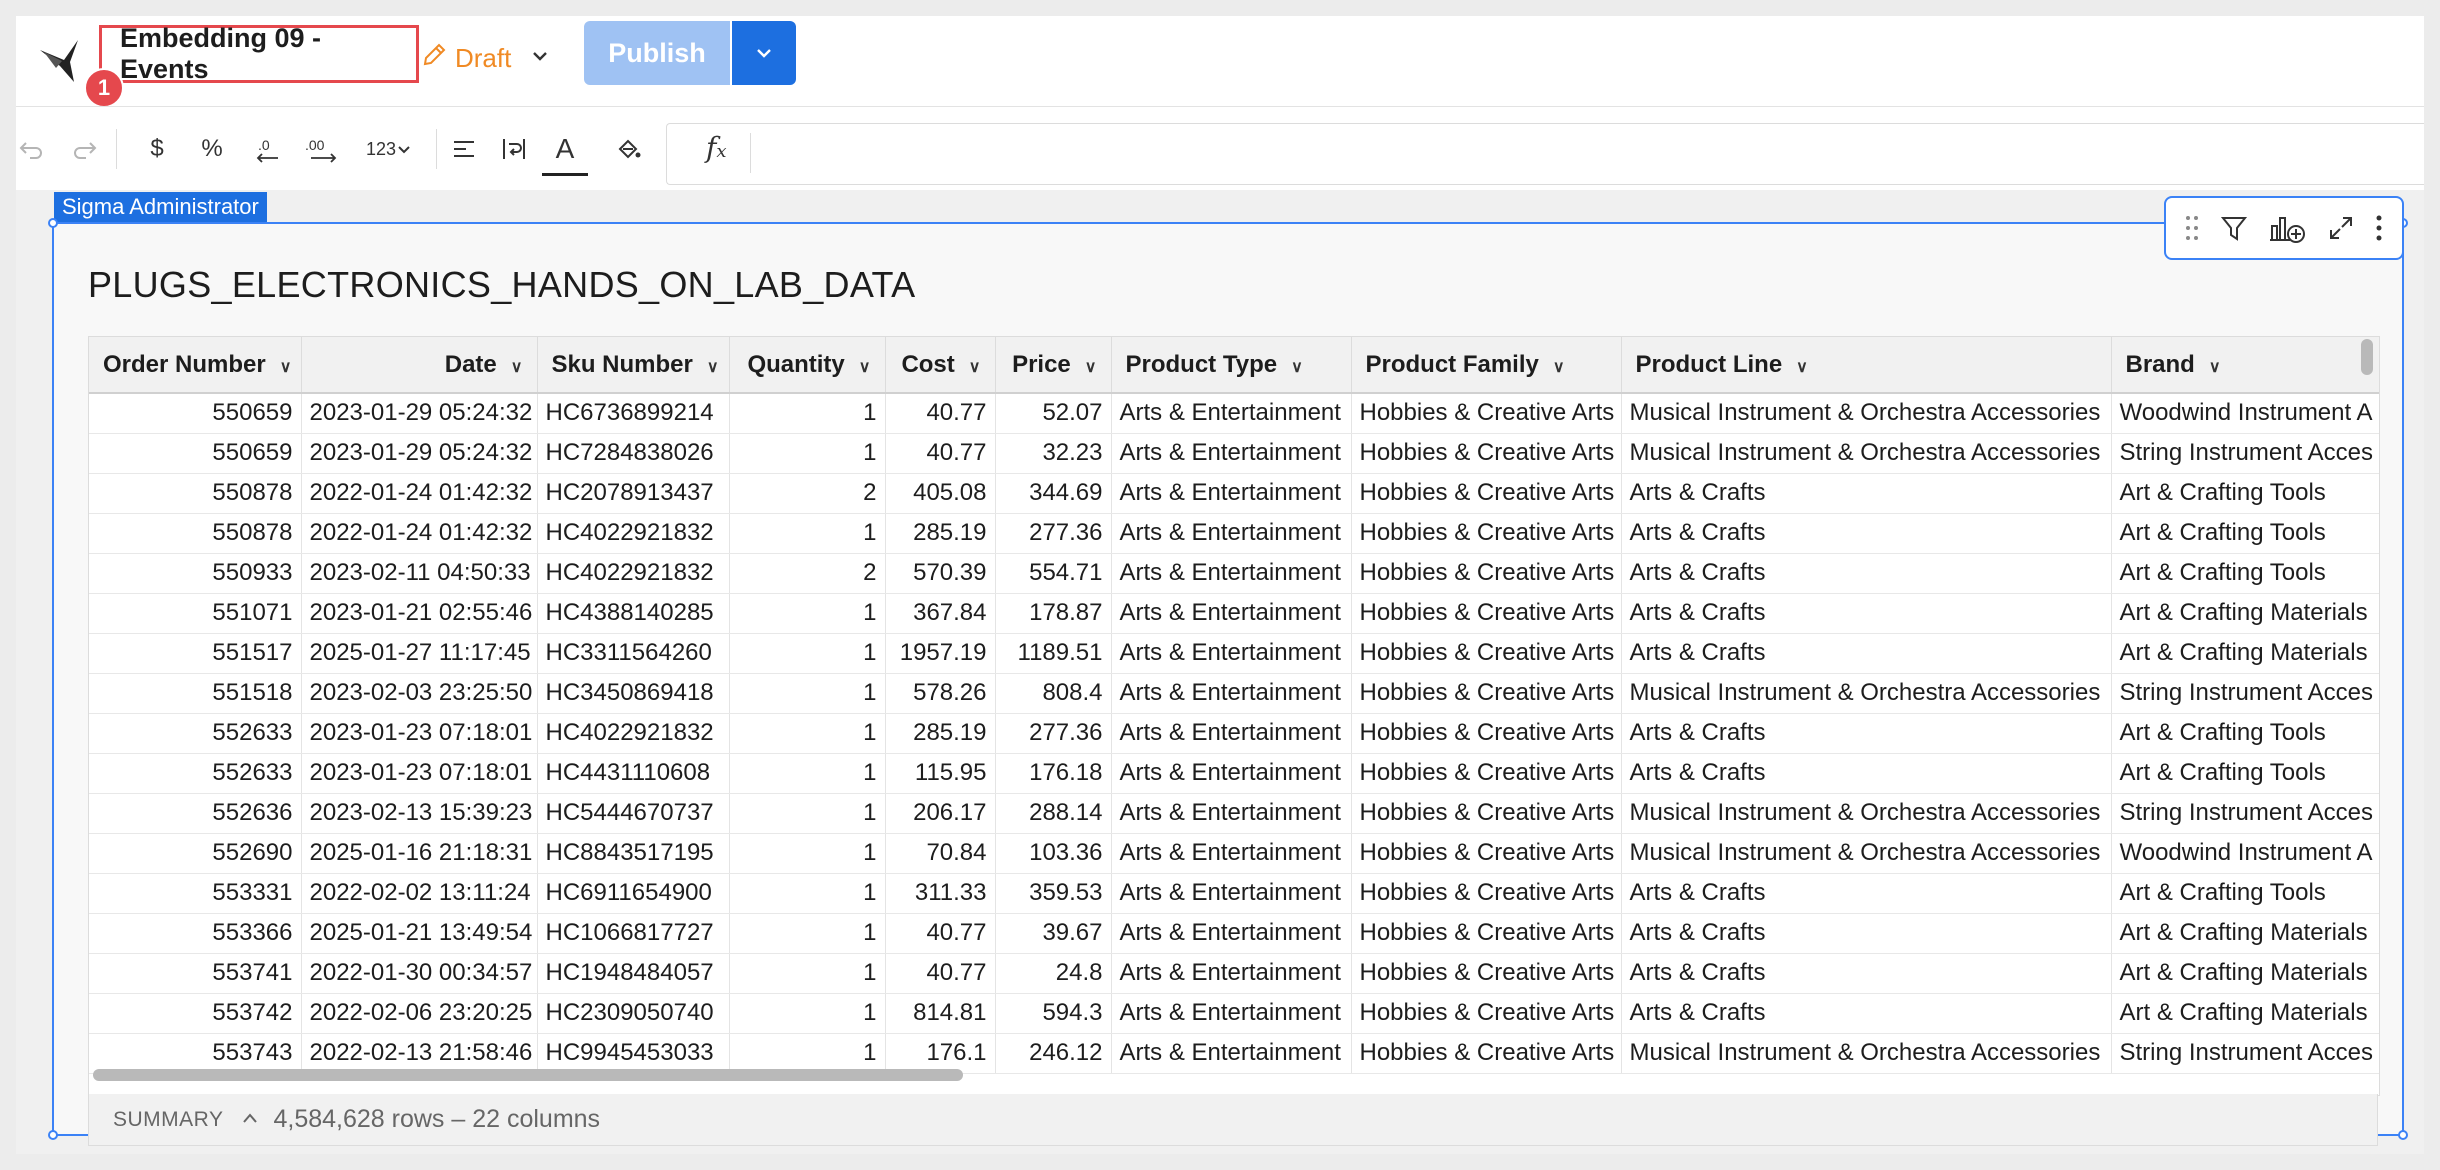  Describe the element at coordinates (940, 773) in the screenshot. I see `table-cell: 115.95` at that location.